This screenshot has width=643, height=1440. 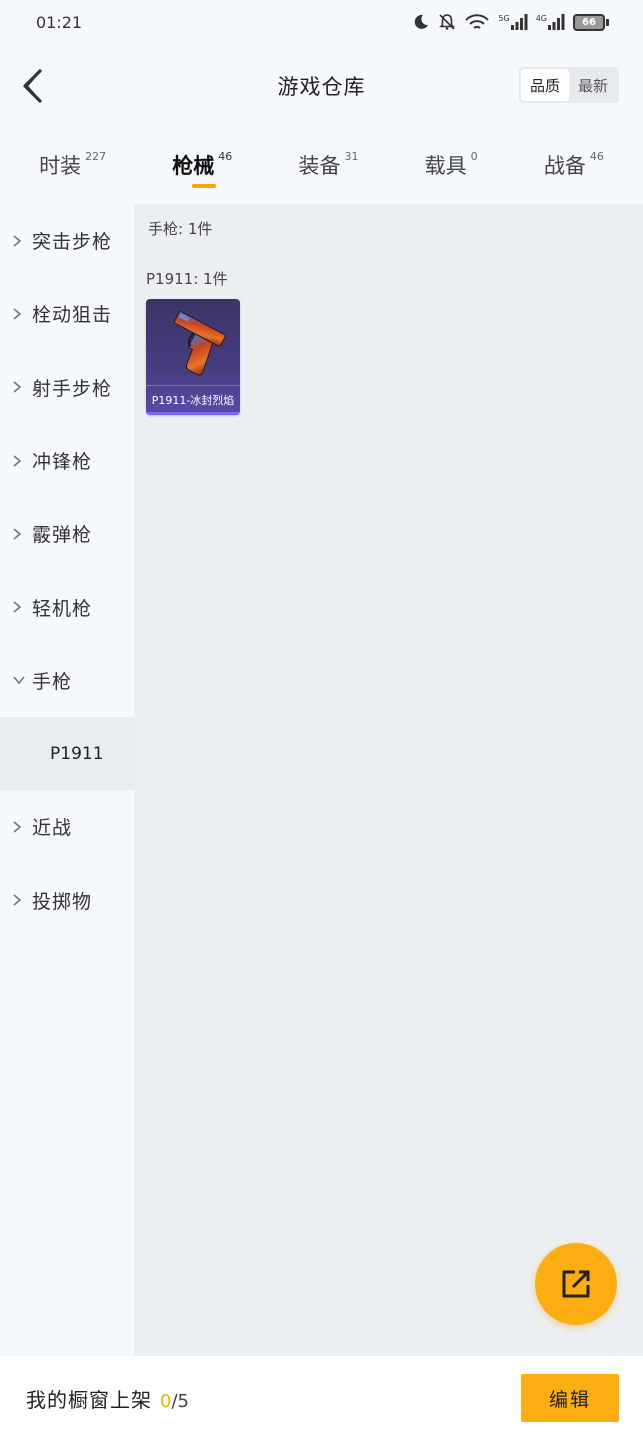 I want to click on sidebar-item-pistol: 手枪, so click(x=67, y=680).